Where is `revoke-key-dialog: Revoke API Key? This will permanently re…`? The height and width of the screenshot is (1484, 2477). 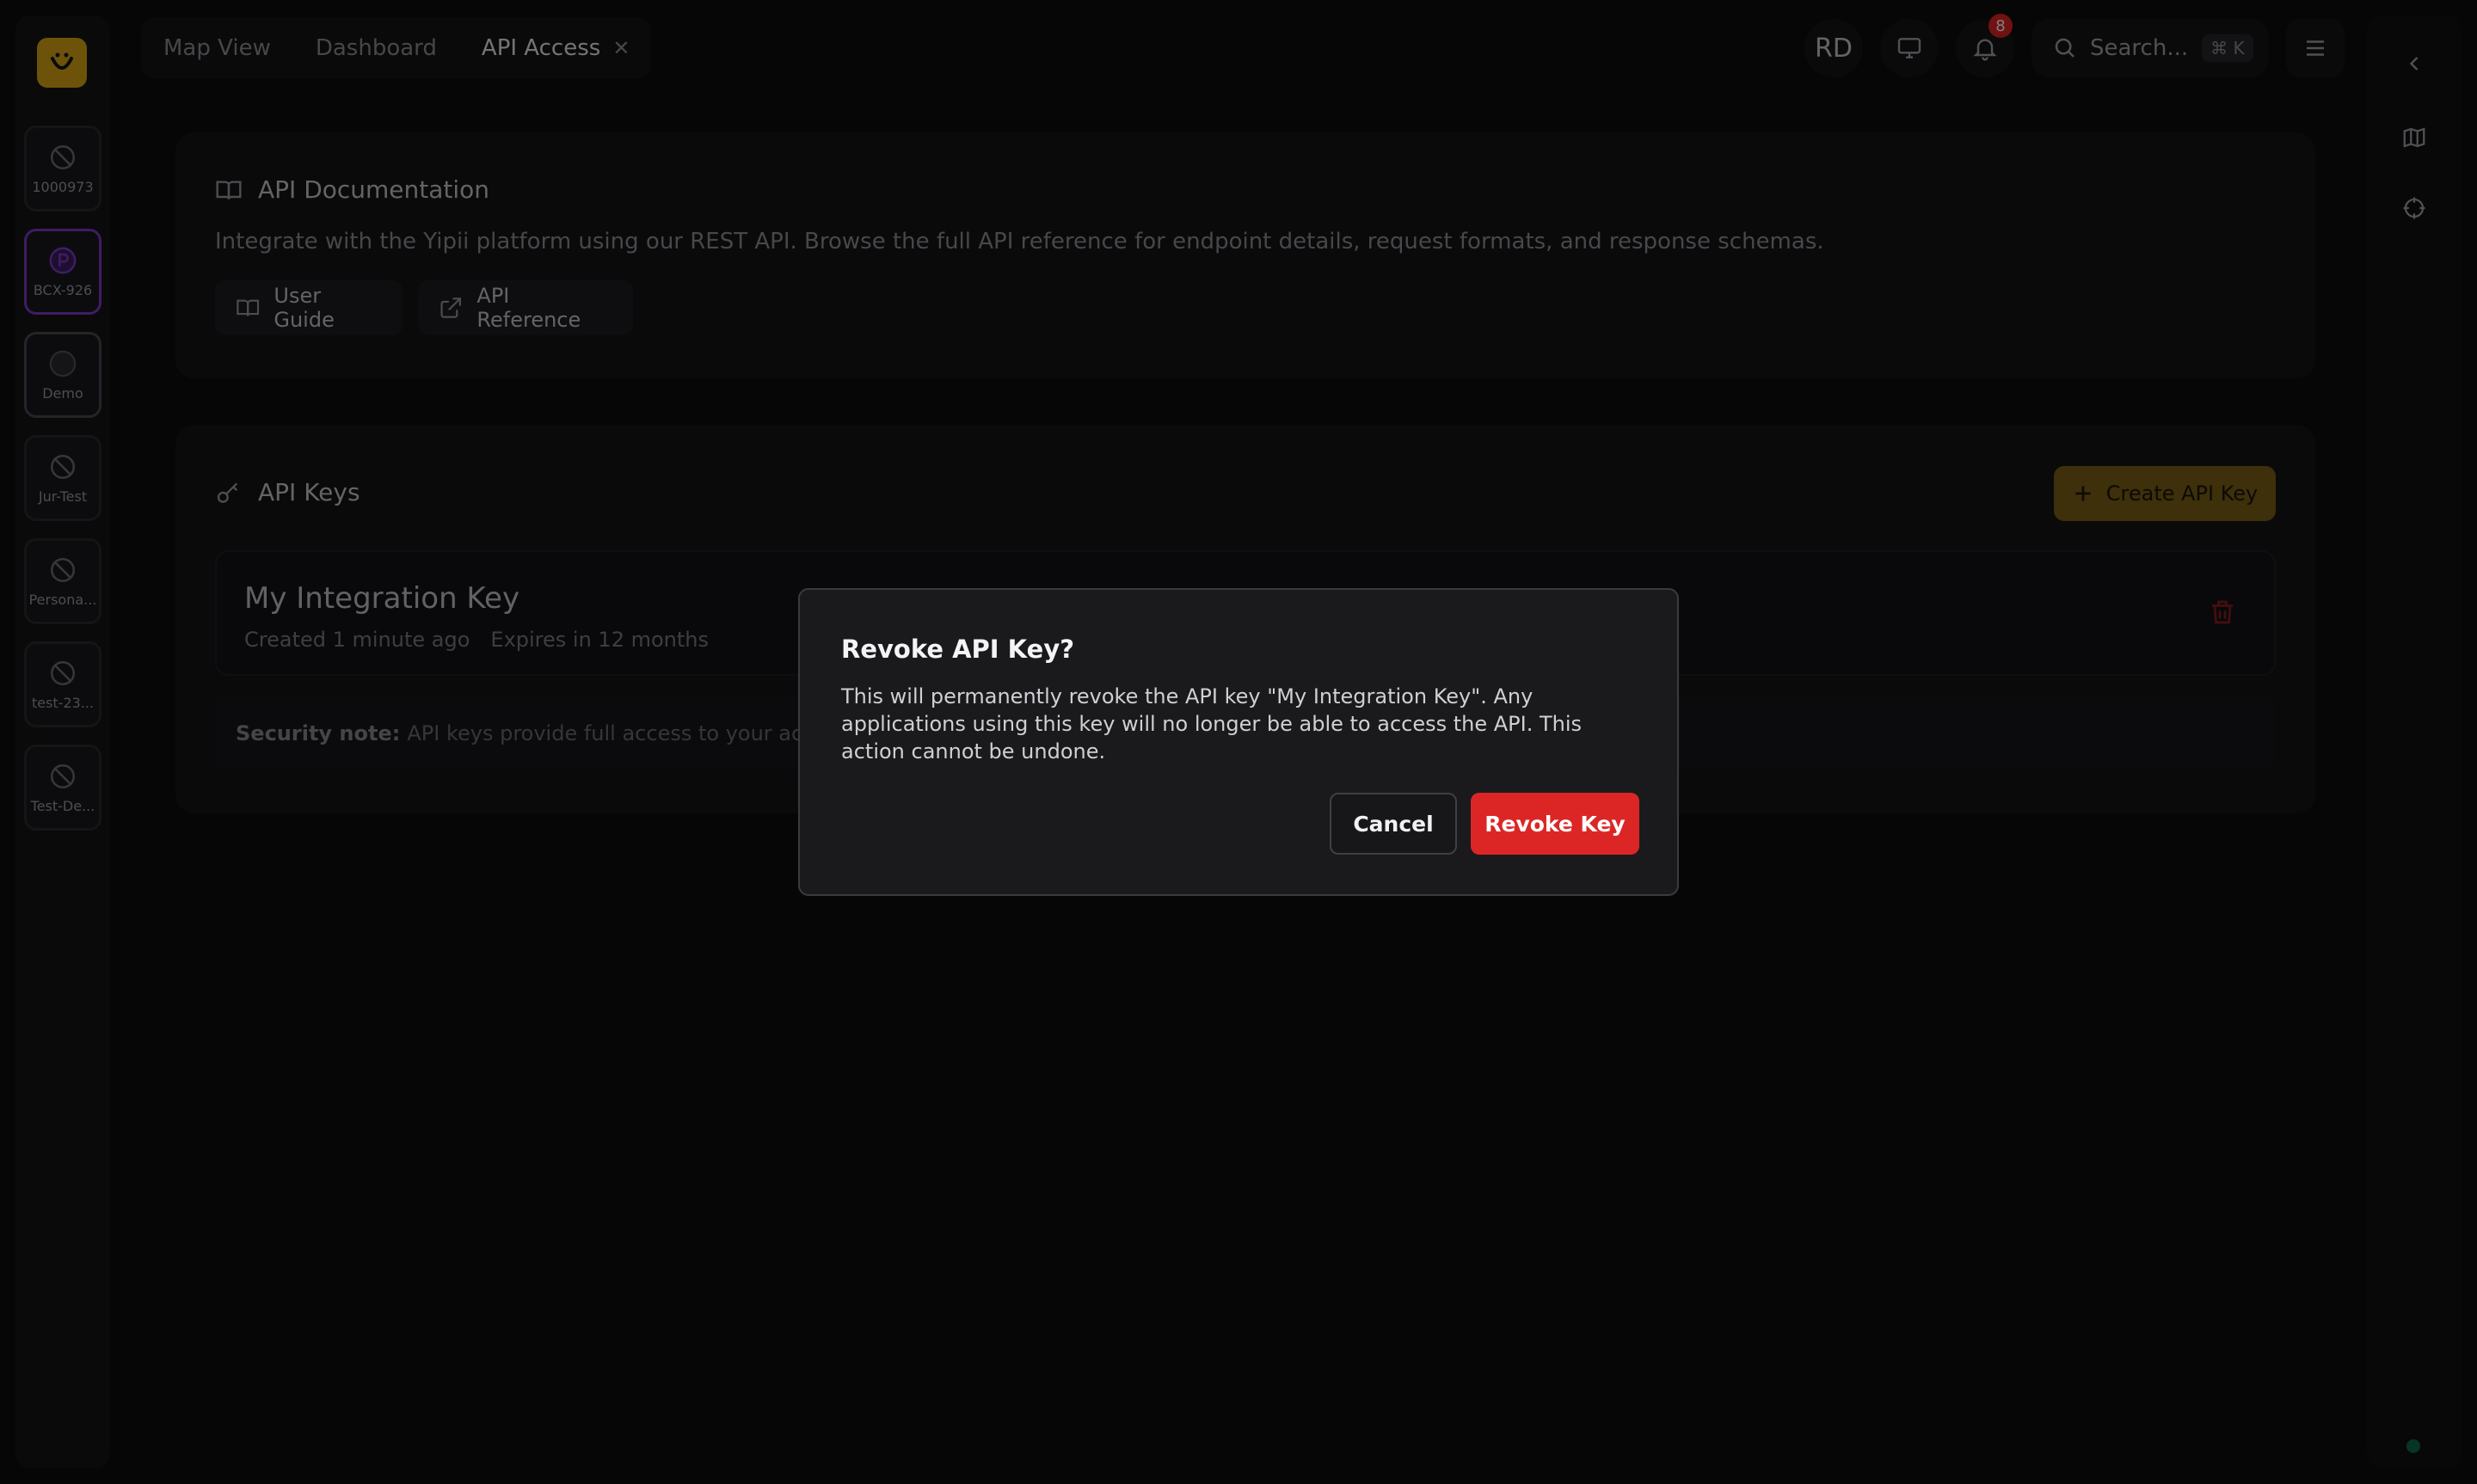 revoke-key-dialog: Revoke API Key? This will permanently re… is located at coordinates (1239, 742).